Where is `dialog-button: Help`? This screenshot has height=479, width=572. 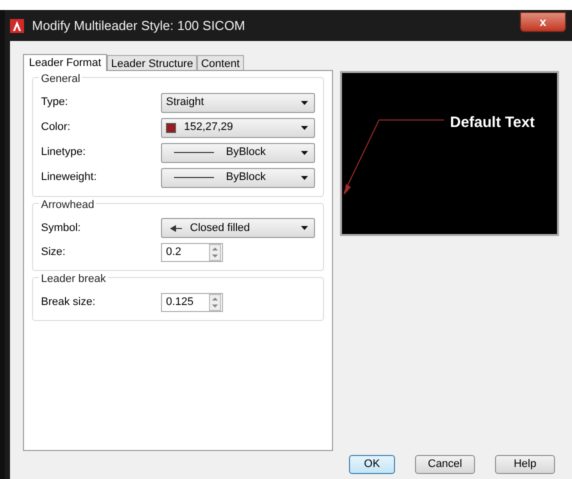 dialog-button: Help is located at coordinates (525, 464).